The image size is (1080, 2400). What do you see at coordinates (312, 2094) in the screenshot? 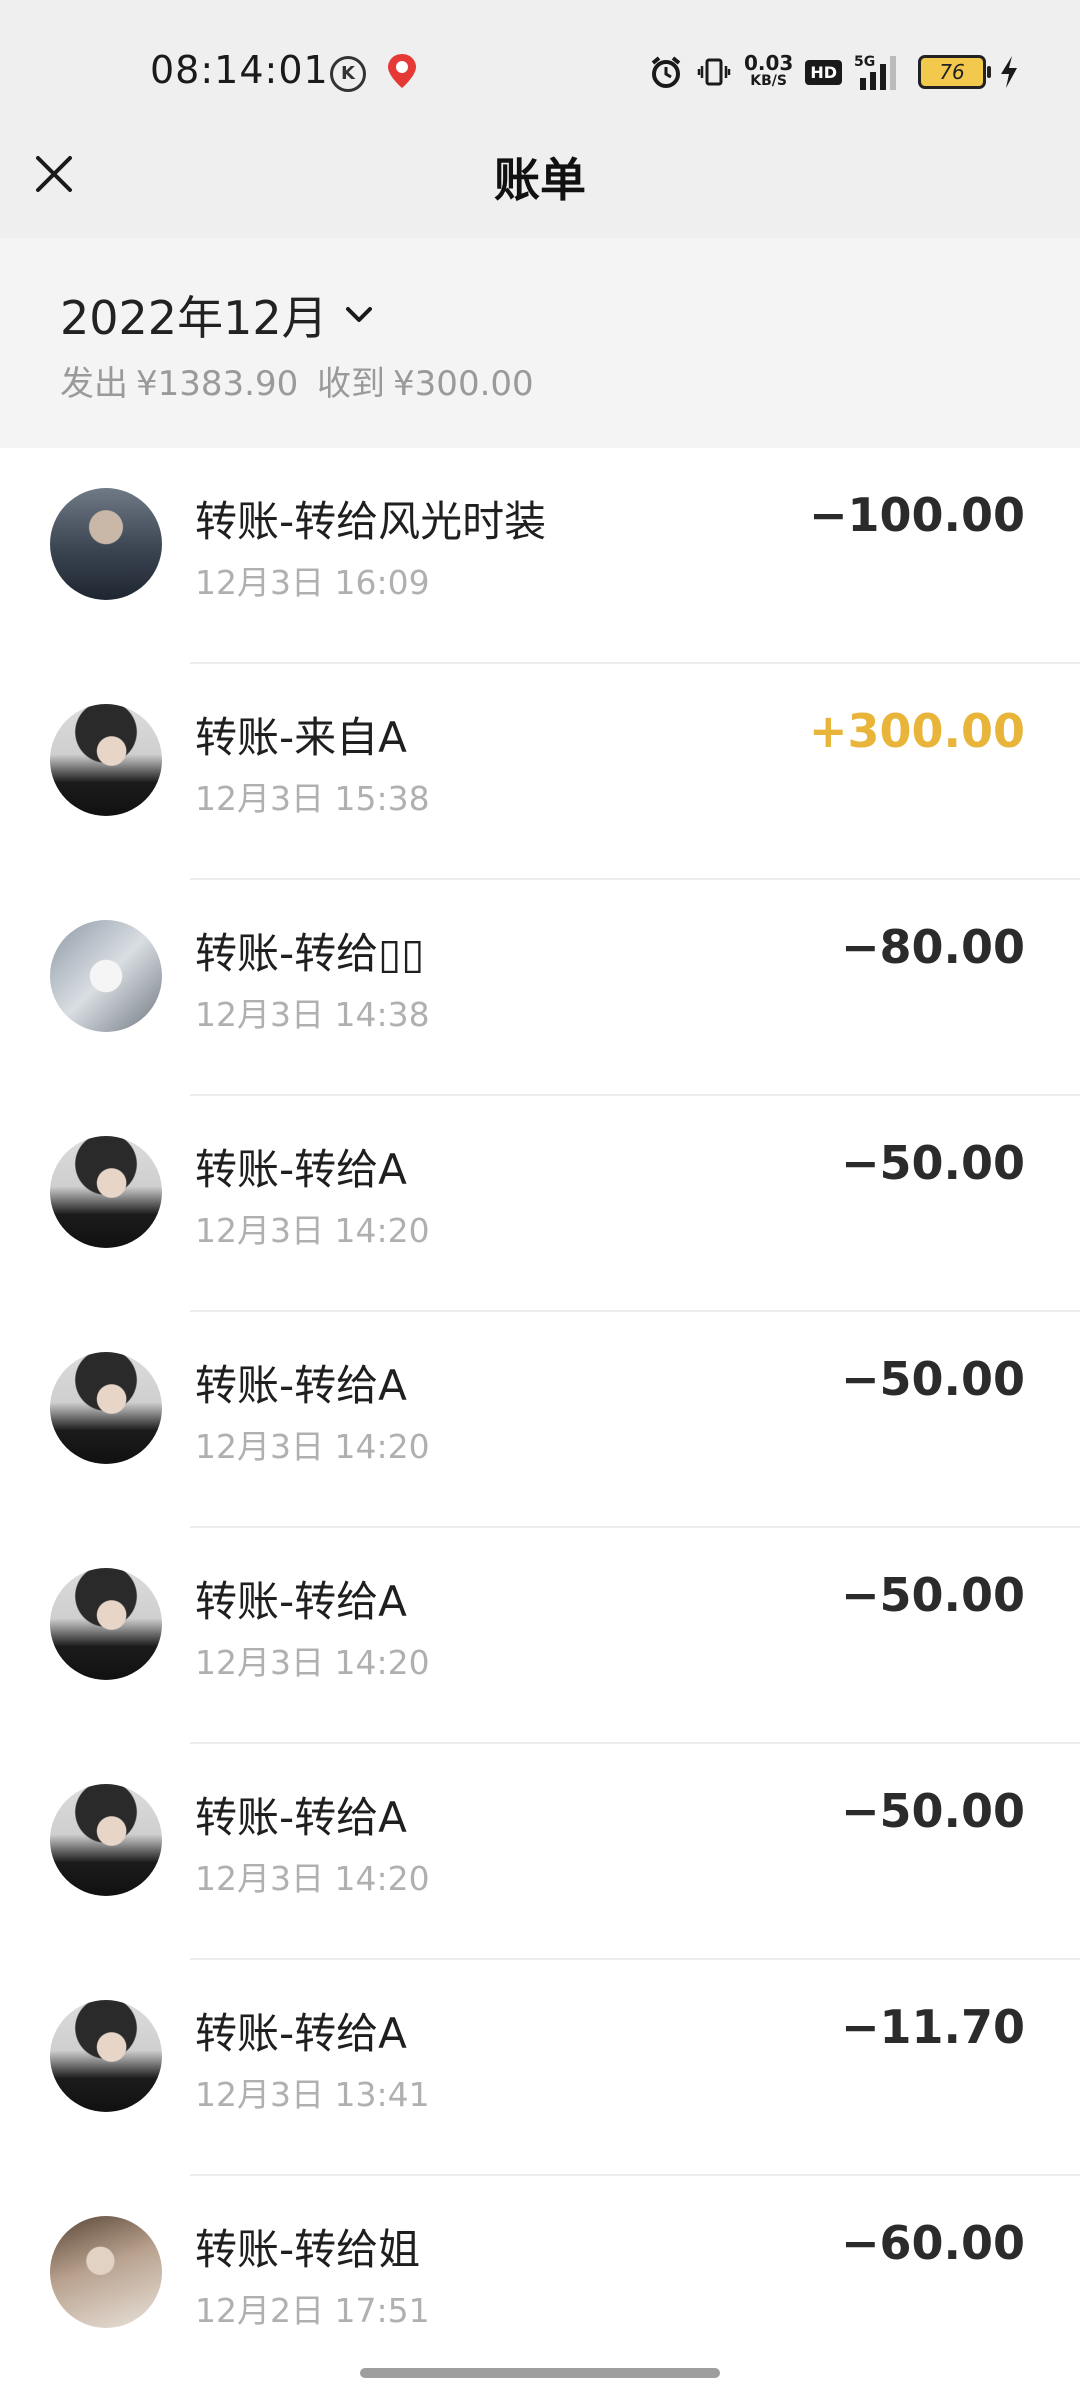
I see `transaction-time: 12月3日 13:41` at bounding box center [312, 2094].